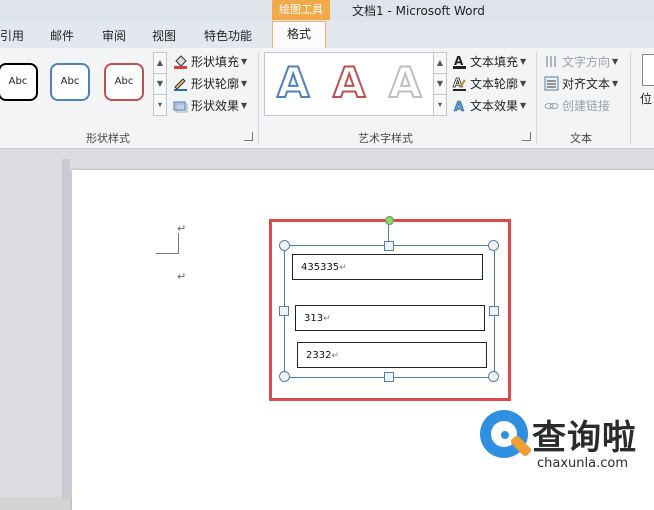 This screenshot has width=654, height=510. I want to click on textbox-2-text: 313, so click(314, 318).